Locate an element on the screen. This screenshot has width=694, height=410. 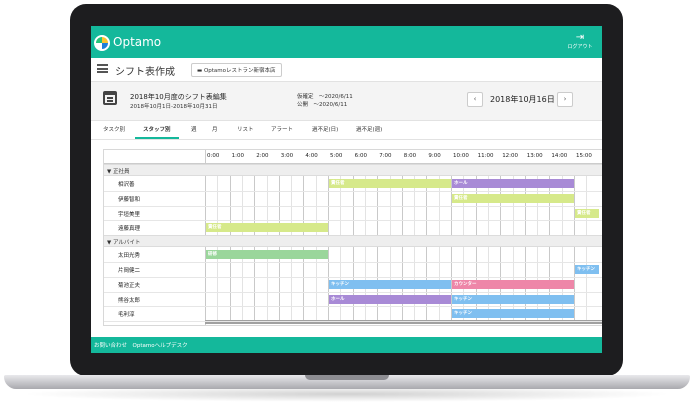
hour-label: 5:00 is located at coordinates (336, 156).